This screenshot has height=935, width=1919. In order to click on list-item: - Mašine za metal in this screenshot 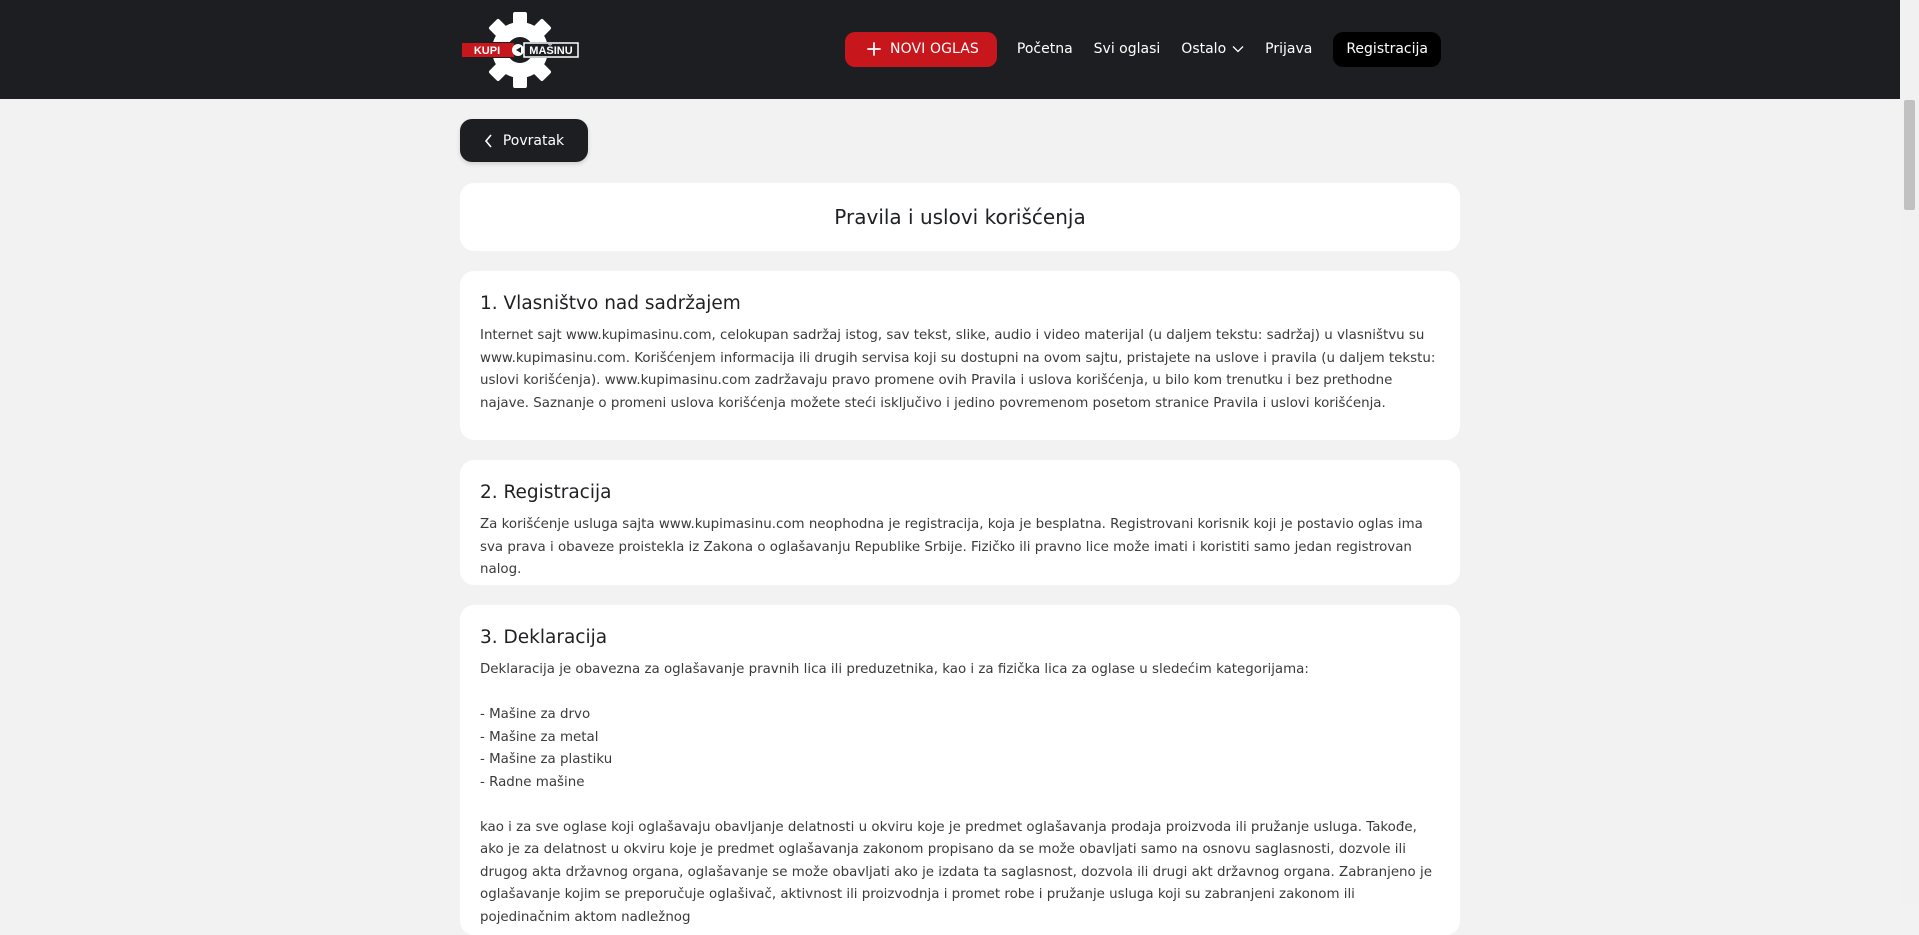, I will do `click(539, 737)`.